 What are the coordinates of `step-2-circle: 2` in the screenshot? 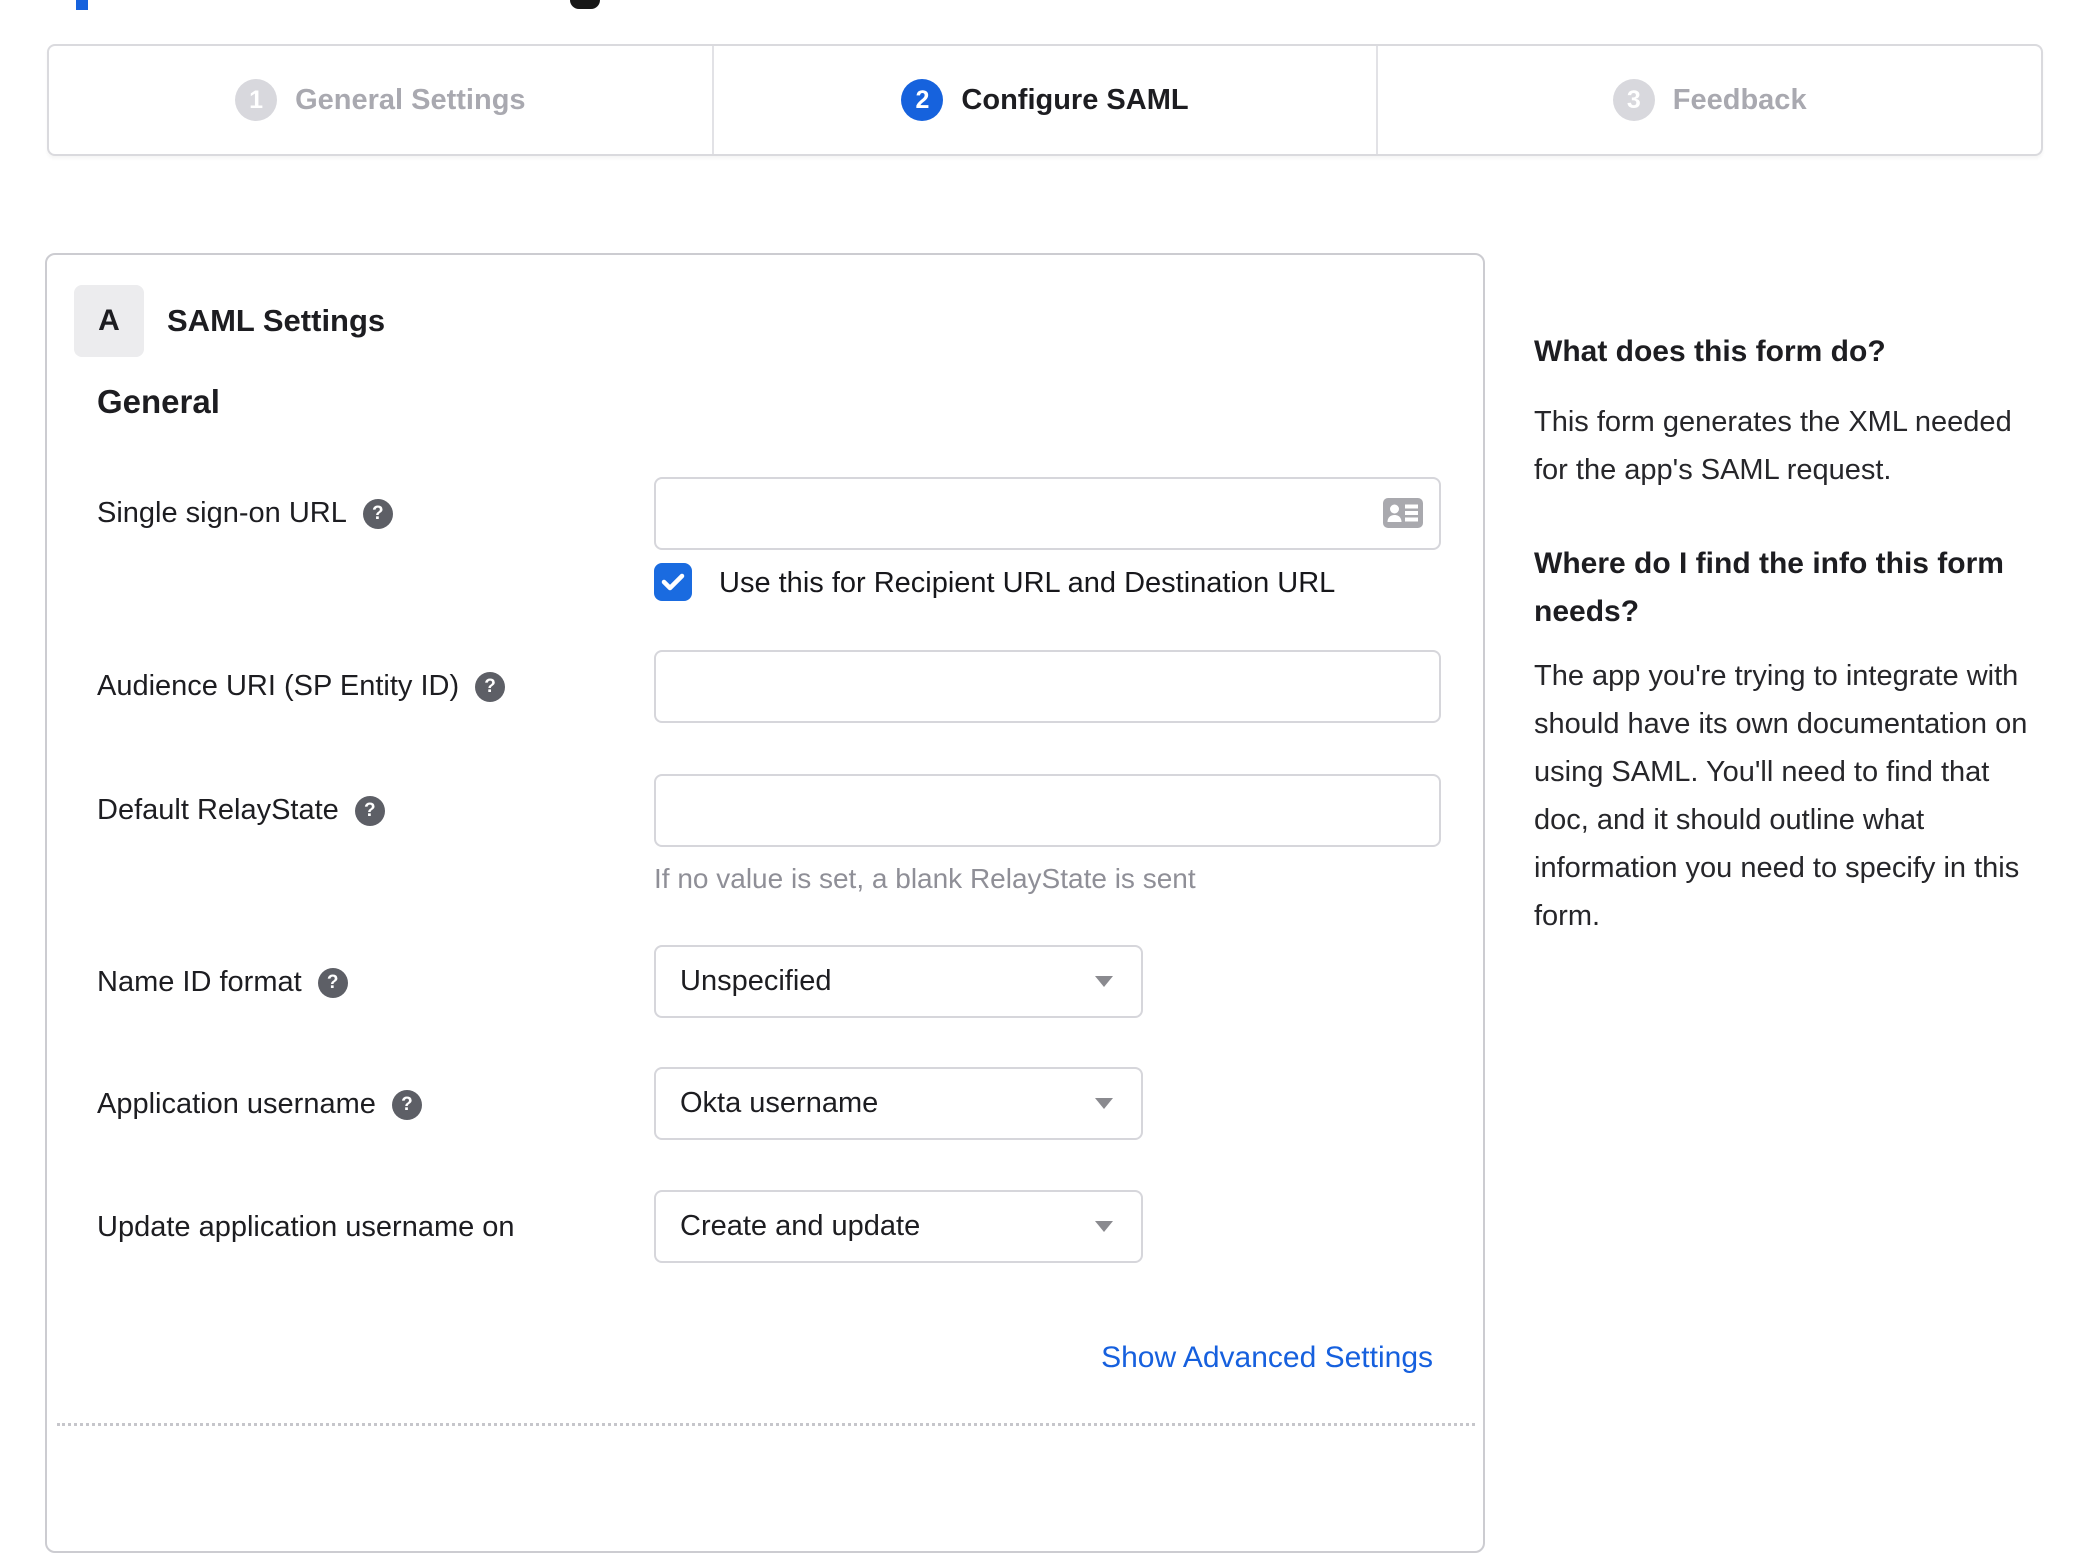 It's located at (922, 100).